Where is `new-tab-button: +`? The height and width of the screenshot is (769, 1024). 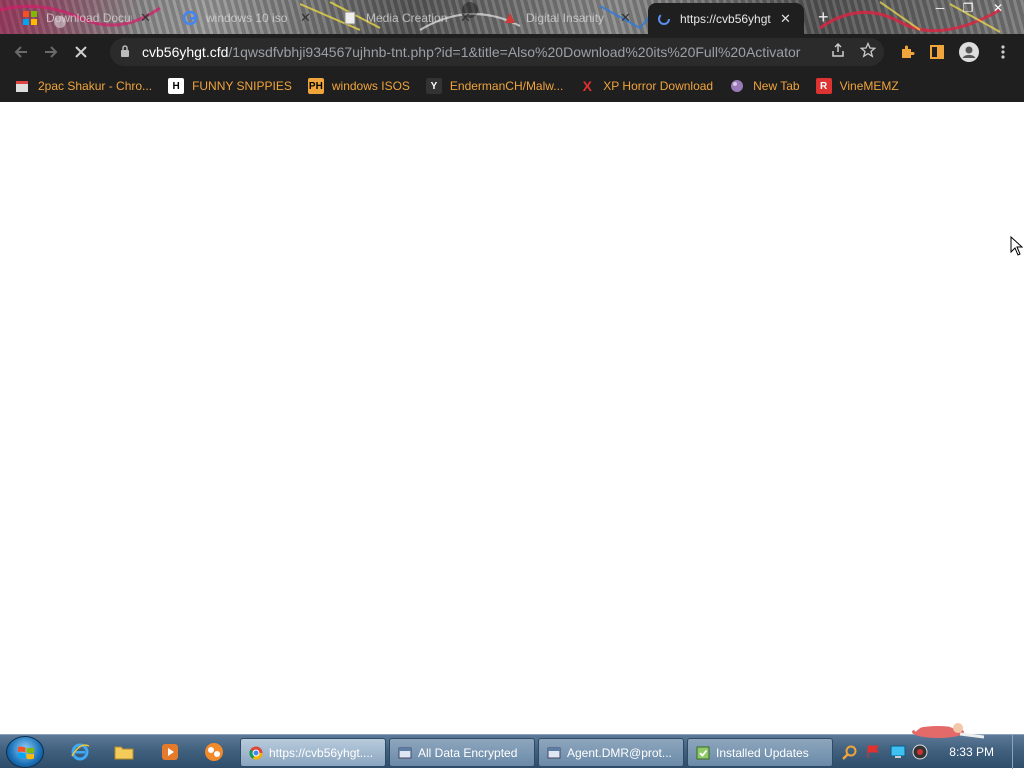
new-tab-button: + is located at coordinates (823, 17).